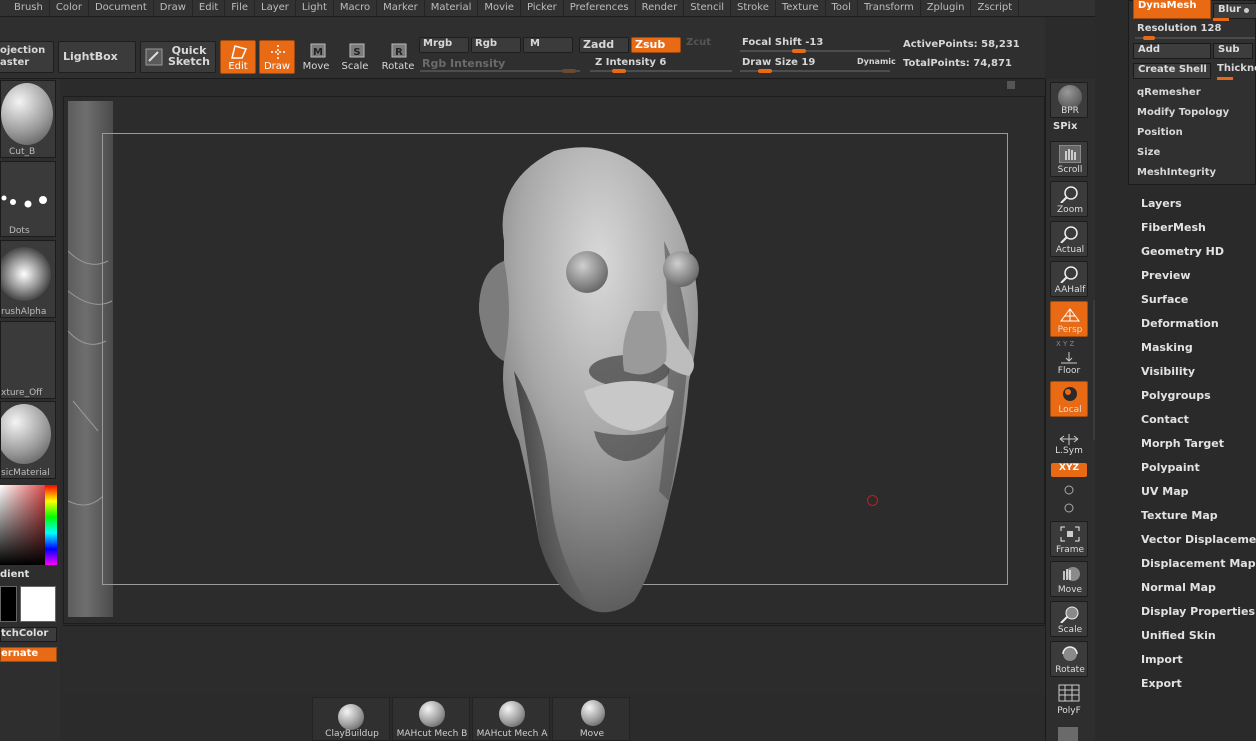  I want to click on dynamic-toggle: Dynamic, so click(876, 61).